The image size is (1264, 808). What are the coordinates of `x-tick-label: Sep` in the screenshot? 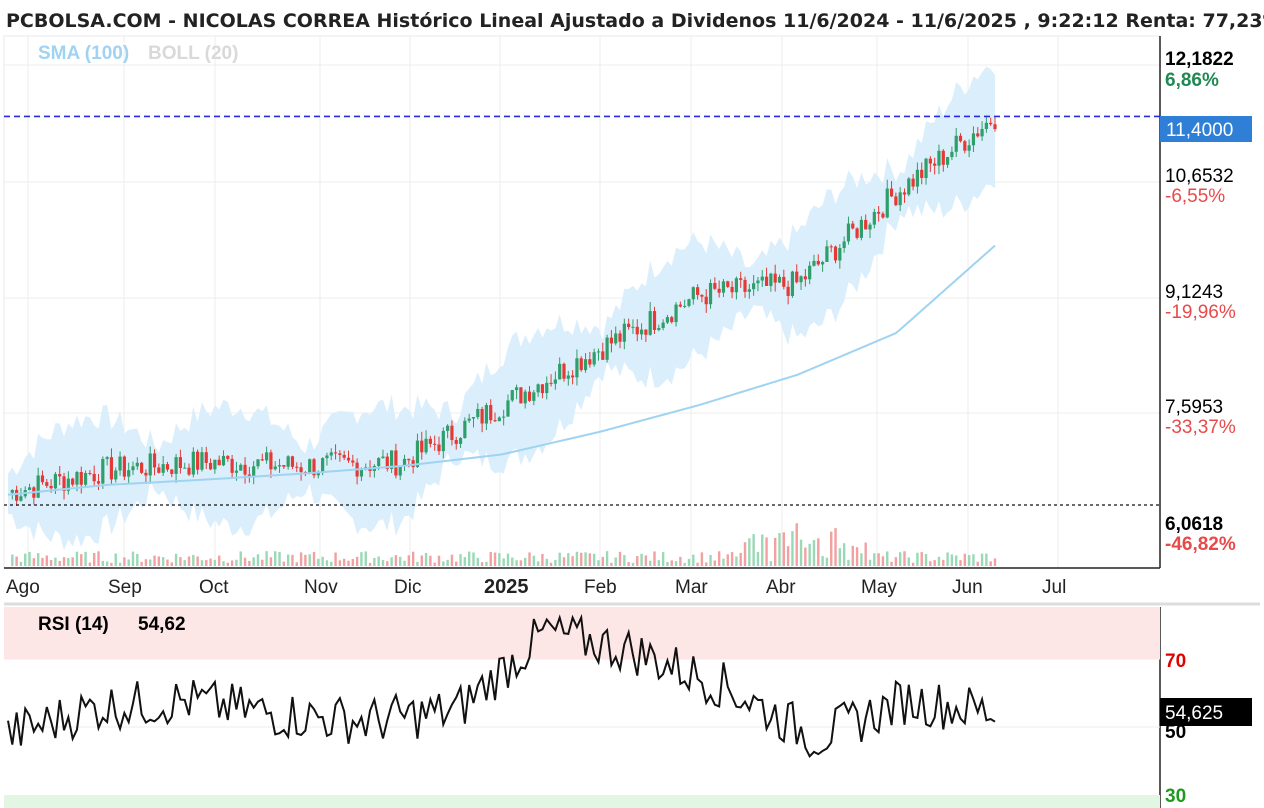 It's located at (125, 587).